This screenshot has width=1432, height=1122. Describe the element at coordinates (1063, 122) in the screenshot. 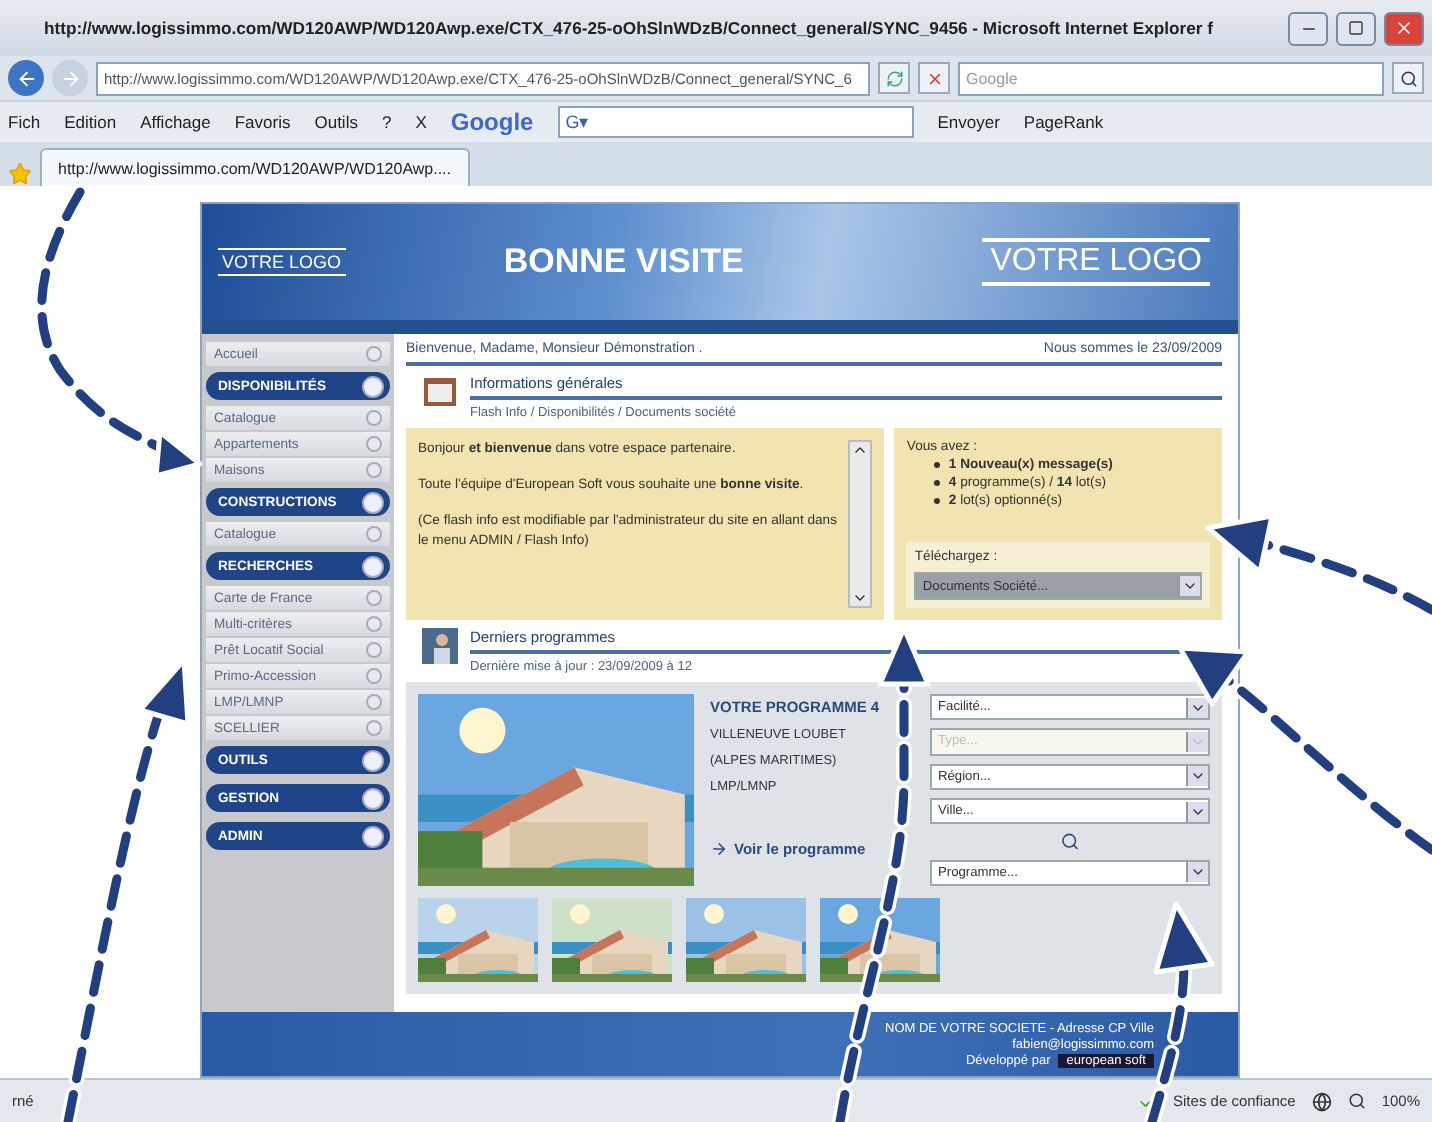

I see `pagerank-menu: PageRank` at that location.